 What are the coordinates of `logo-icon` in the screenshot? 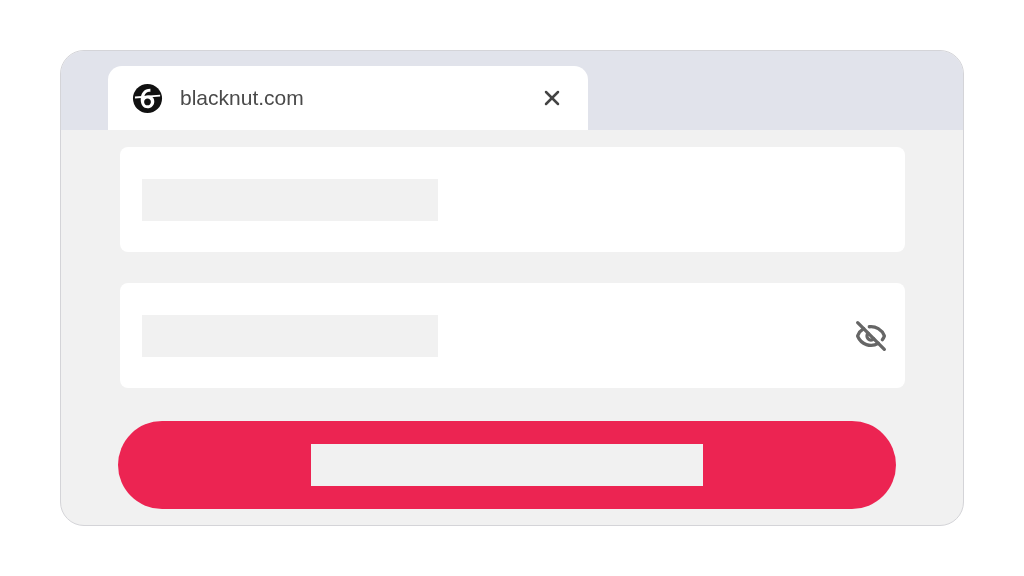 It's located at (147, 98).